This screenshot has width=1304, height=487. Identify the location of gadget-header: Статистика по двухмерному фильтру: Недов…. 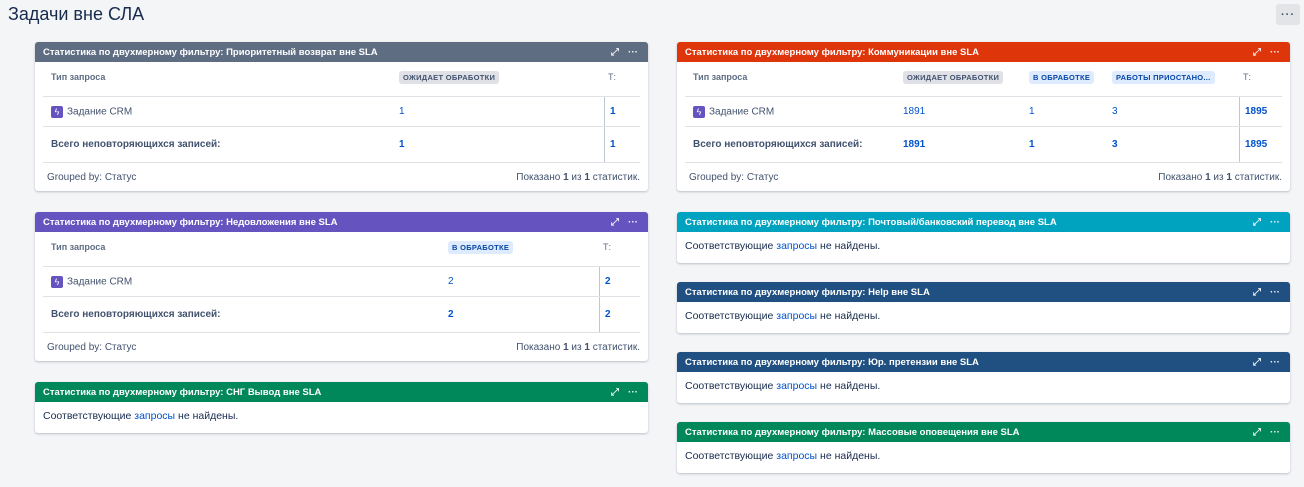
(341, 222).